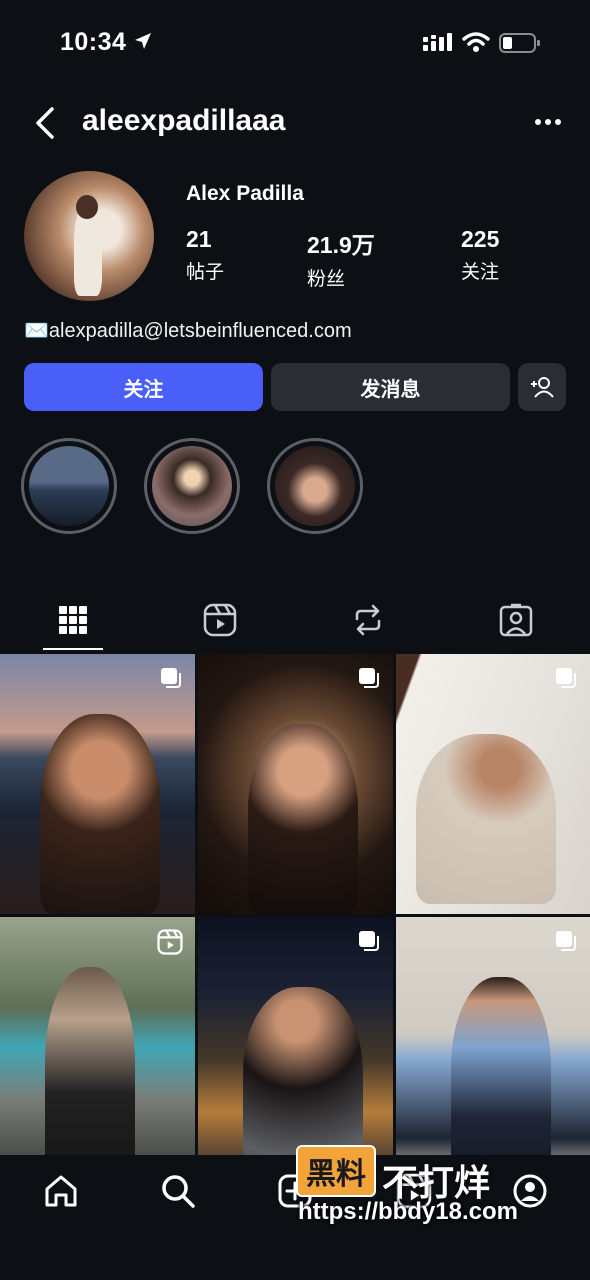  What do you see at coordinates (408, 1211) in the screenshot?
I see `watermark-url: https://bbdy18.com` at bounding box center [408, 1211].